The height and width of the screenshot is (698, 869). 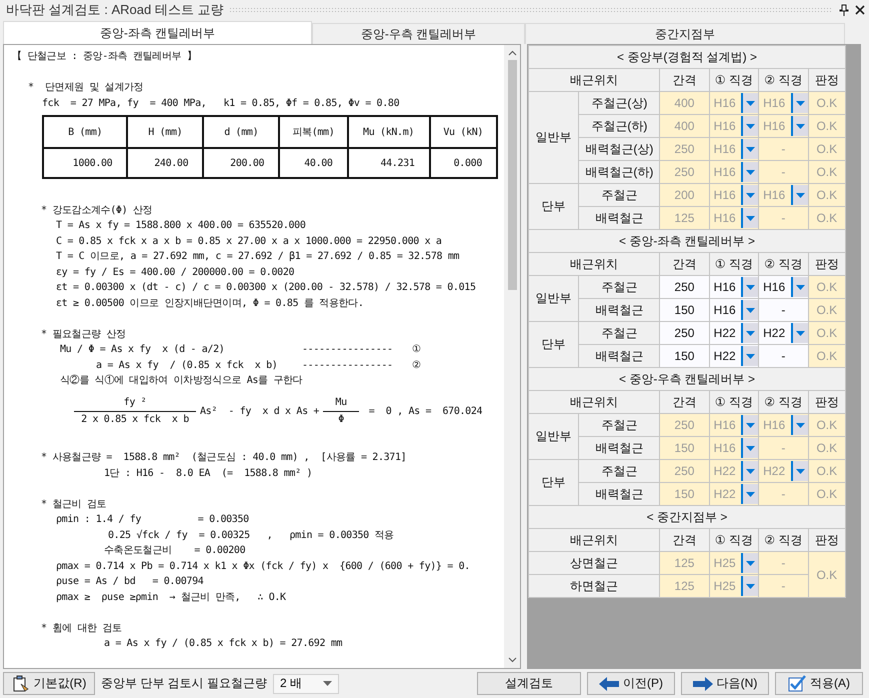 I want to click on table-header: d (mm), so click(x=241, y=132).